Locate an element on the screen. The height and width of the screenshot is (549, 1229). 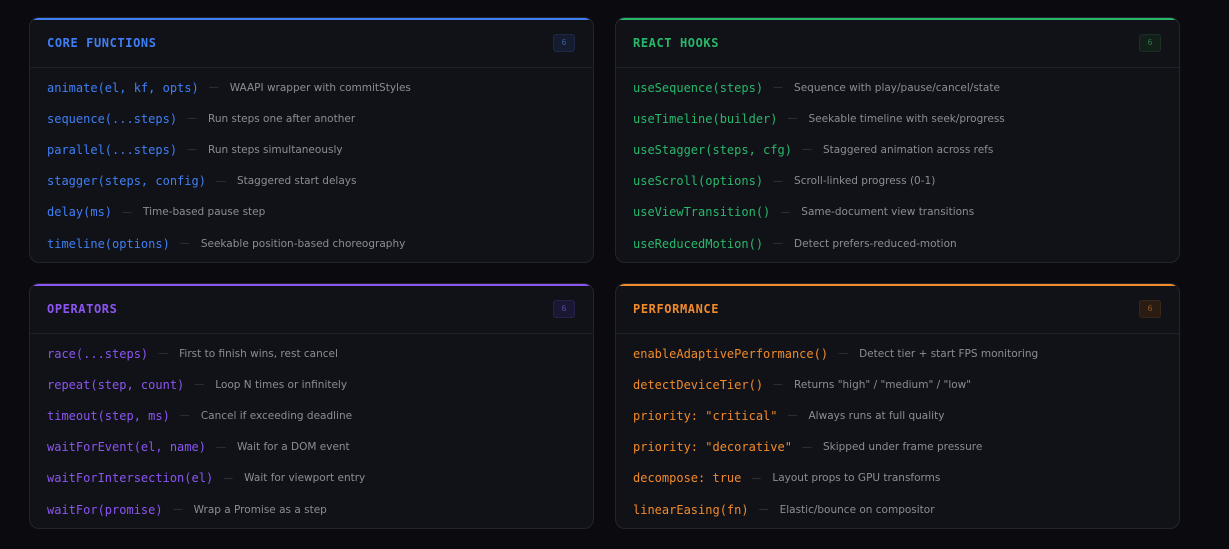
api-description: Seekable position-based choreography is located at coordinates (303, 243).